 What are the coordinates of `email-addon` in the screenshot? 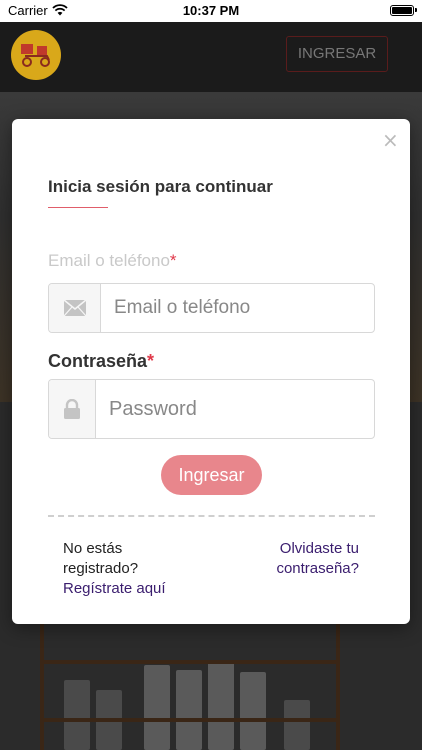 It's located at (75, 308).